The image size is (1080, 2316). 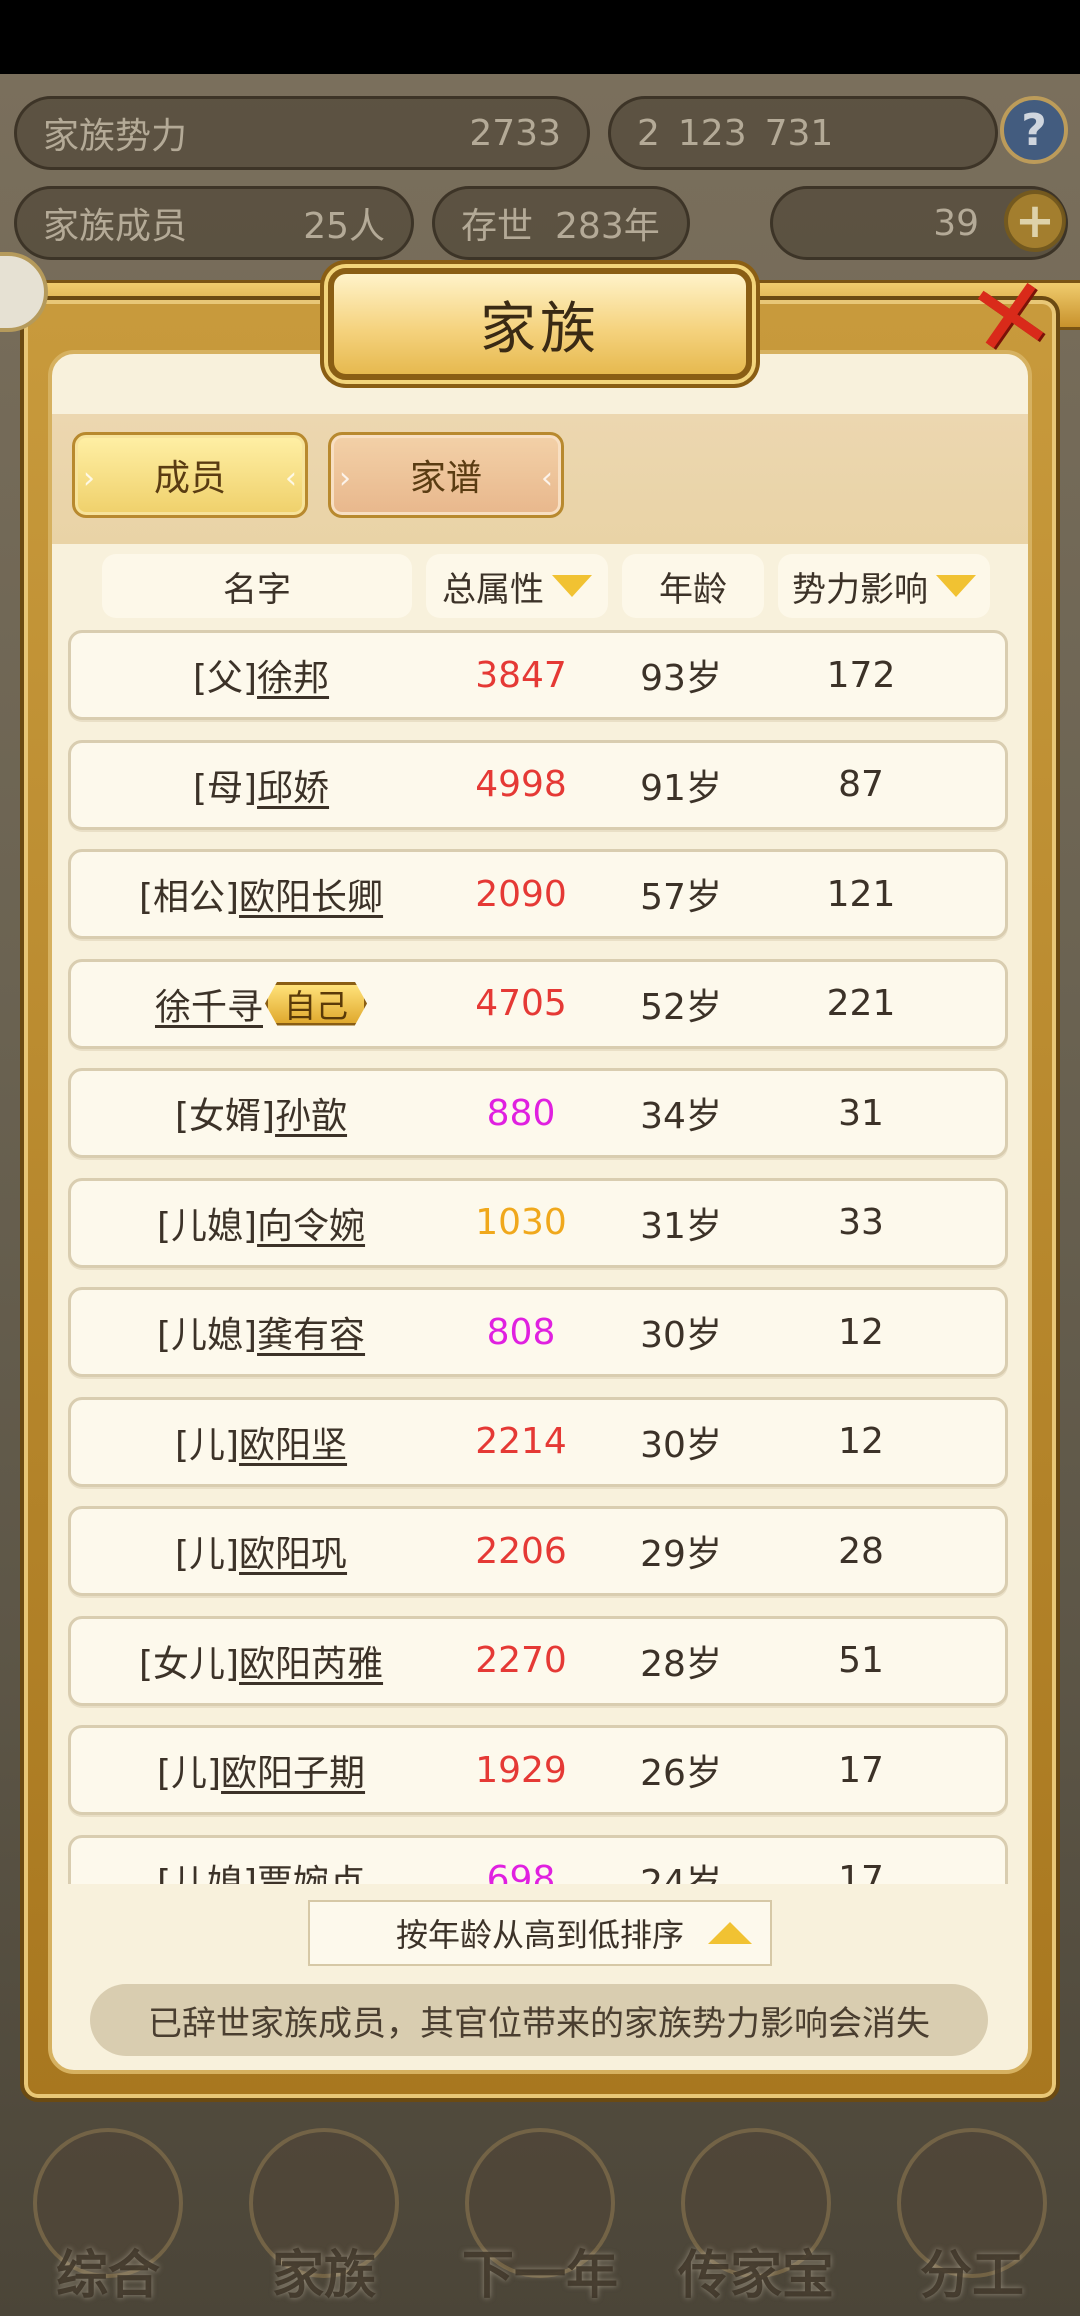 What do you see at coordinates (311, 1869) in the screenshot?
I see `member-name-link: 贾婉贞` at bounding box center [311, 1869].